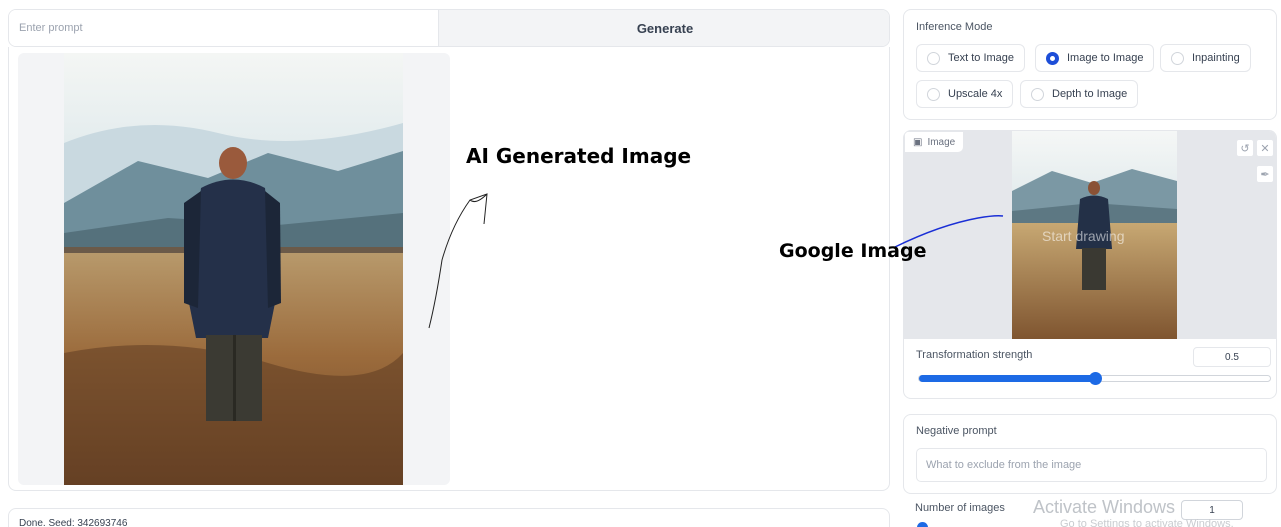 The image size is (1281, 527). I want to click on brush-button: ✒, so click(1265, 174).